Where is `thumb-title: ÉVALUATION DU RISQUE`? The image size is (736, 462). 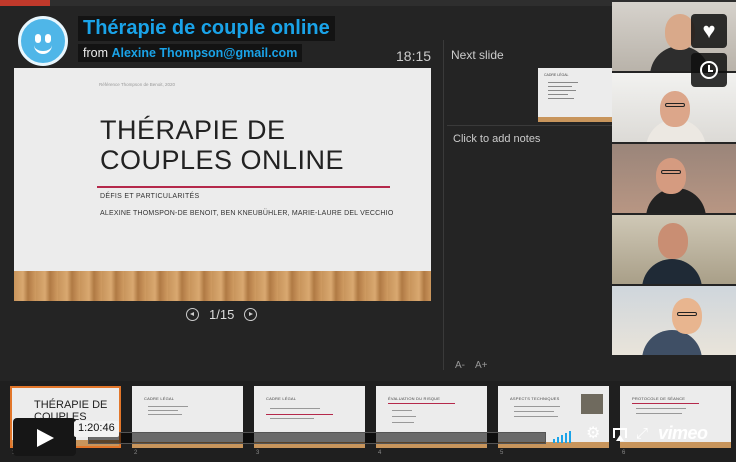
thumb-title: ÉVALUATION DU RISQUE is located at coordinates (414, 398).